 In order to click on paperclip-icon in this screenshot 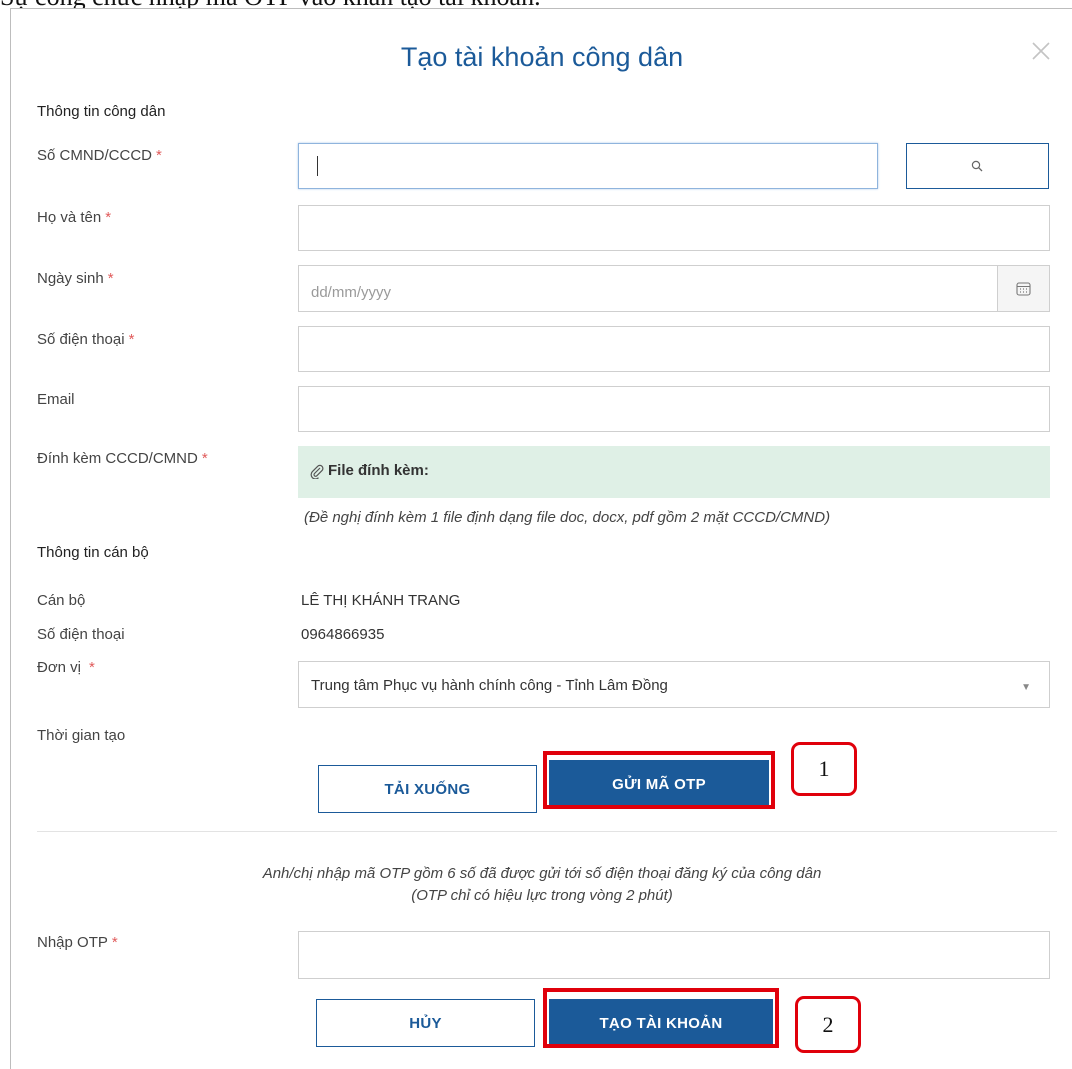, I will do `click(317, 471)`.